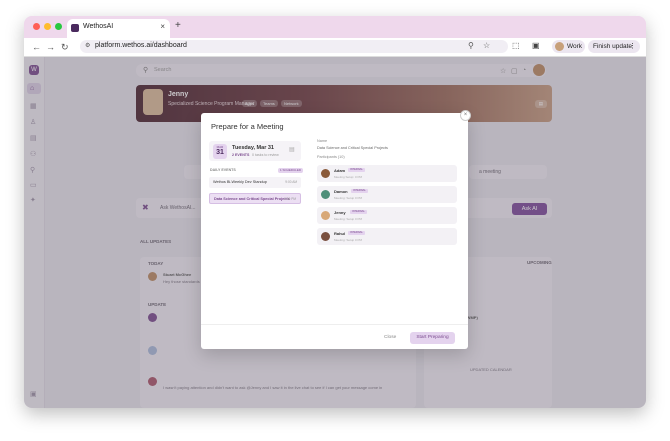 The width and height of the screenshot is (670, 441). I want to click on tab-bar: WethosAI × +, so click(335, 27).